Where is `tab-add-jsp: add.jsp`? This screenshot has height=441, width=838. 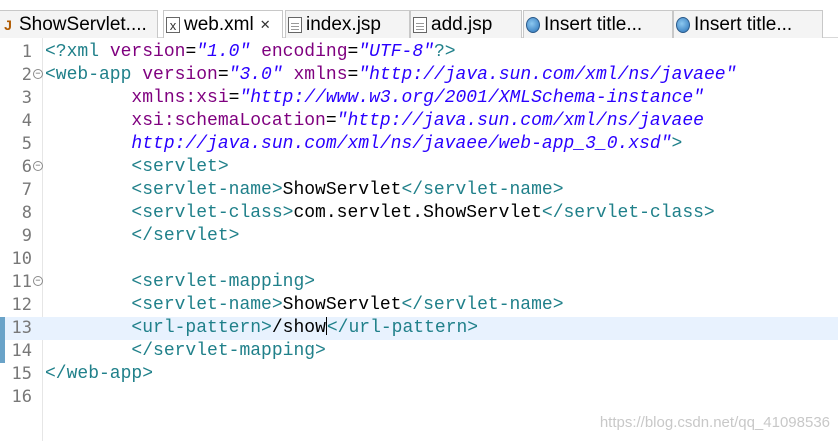
tab-add-jsp: add.jsp is located at coordinates (466, 24).